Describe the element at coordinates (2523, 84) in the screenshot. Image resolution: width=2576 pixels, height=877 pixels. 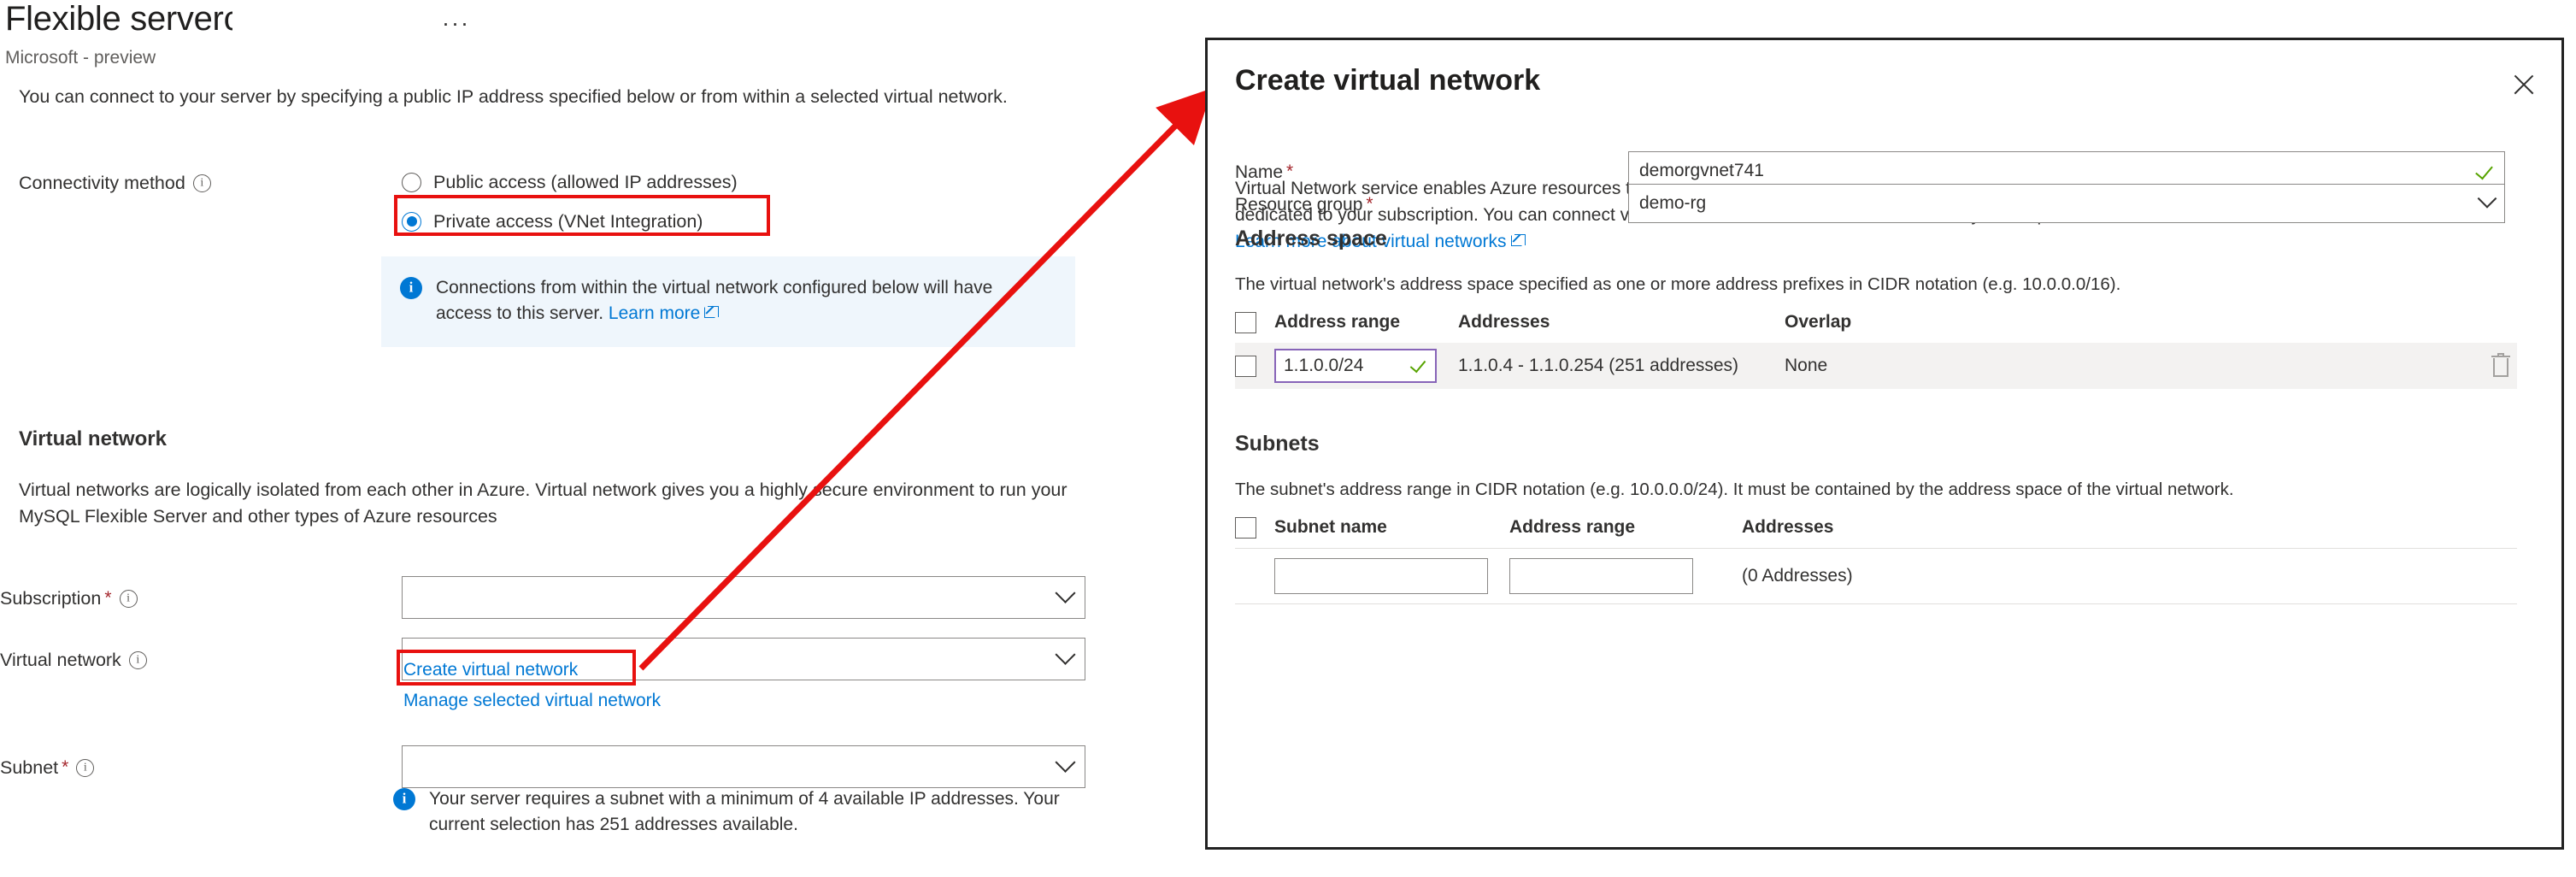
I see `close-icon` at that location.